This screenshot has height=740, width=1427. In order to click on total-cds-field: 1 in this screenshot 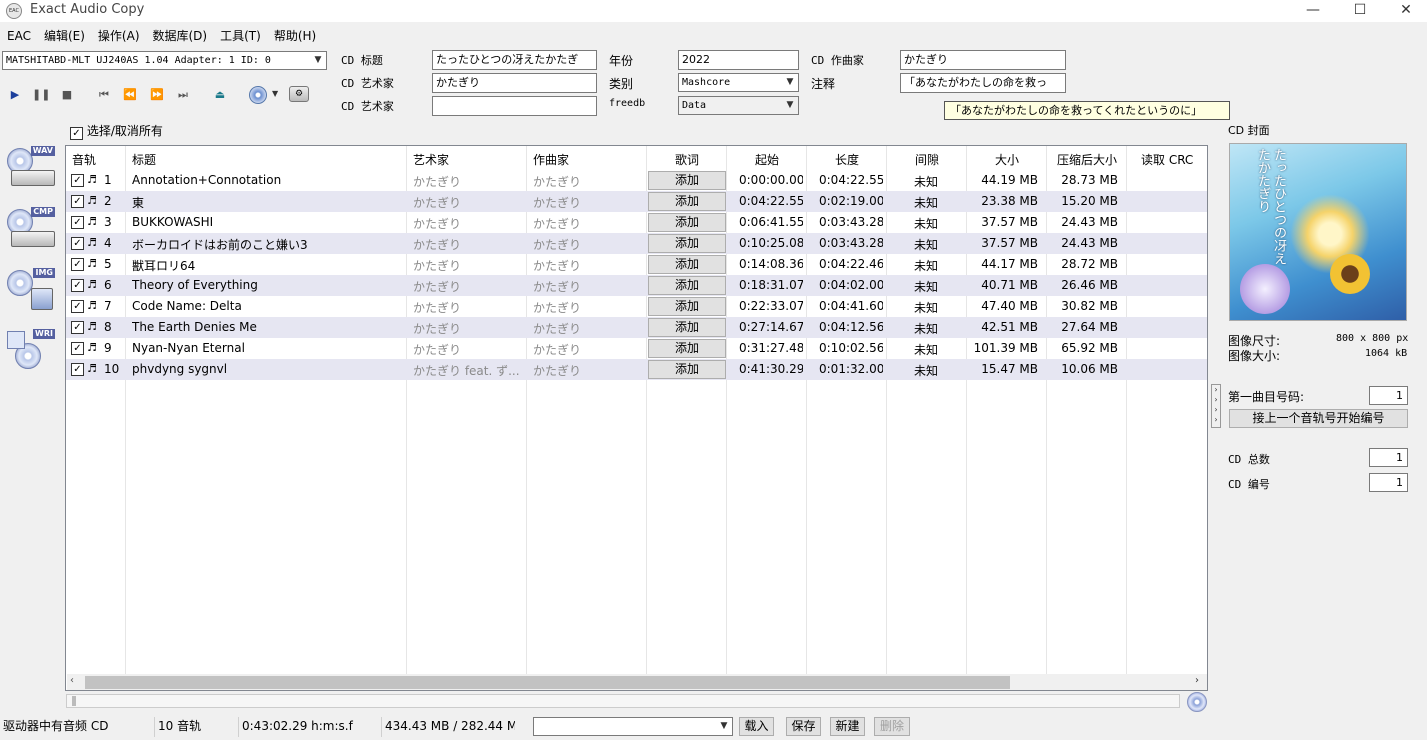, I will do `click(1388, 457)`.